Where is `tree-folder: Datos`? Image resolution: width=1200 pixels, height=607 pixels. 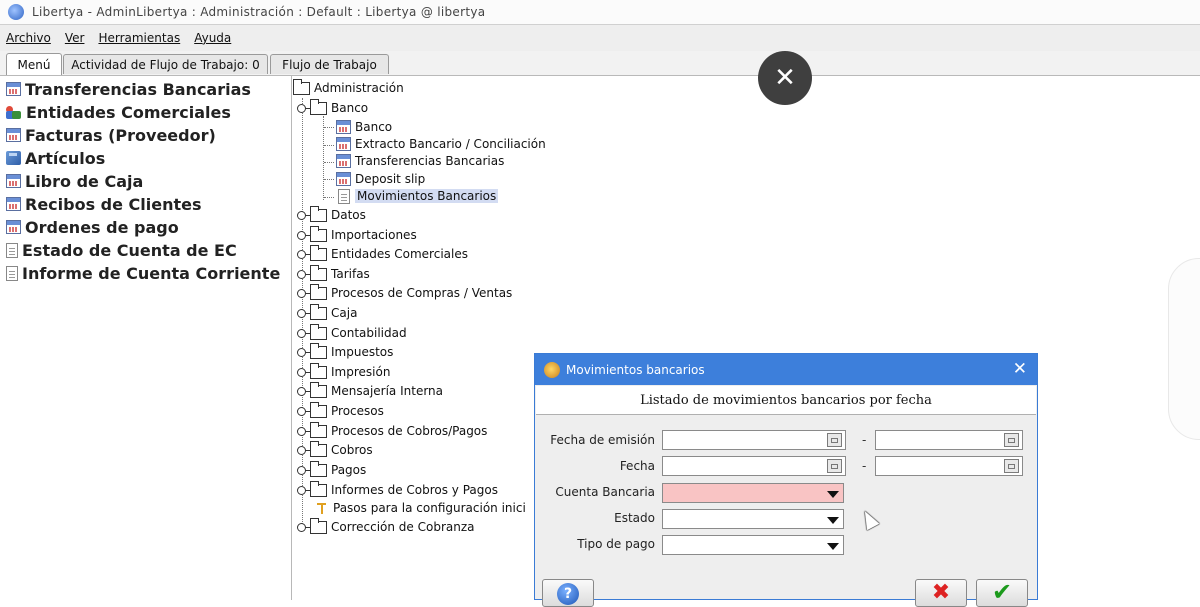 tree-folder: Datos is located at coordinates (331, 214).